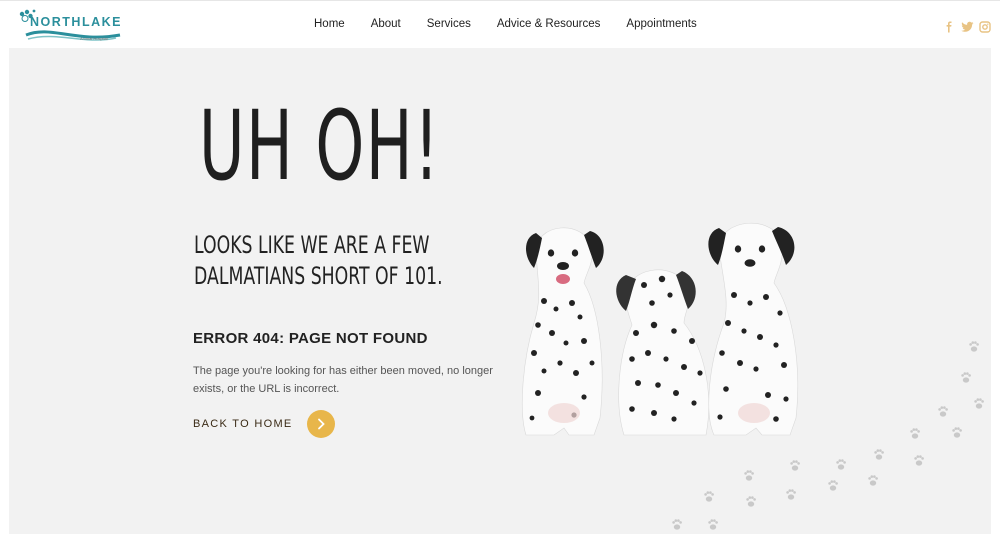  Describe the element at coordinates (320, 146) in the screenshot. I see `error-headline: Uh oh!` at that location.